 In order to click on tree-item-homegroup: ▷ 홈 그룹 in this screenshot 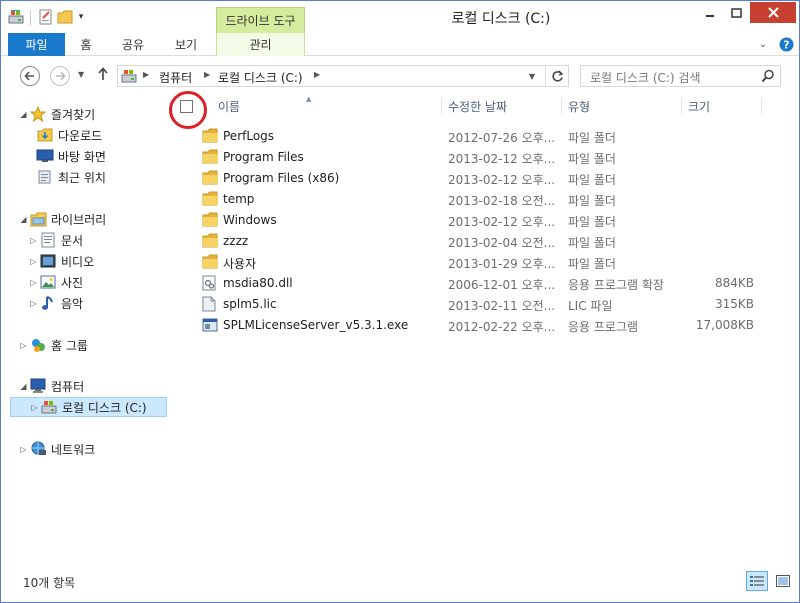, I will do `click(53, 345)`.